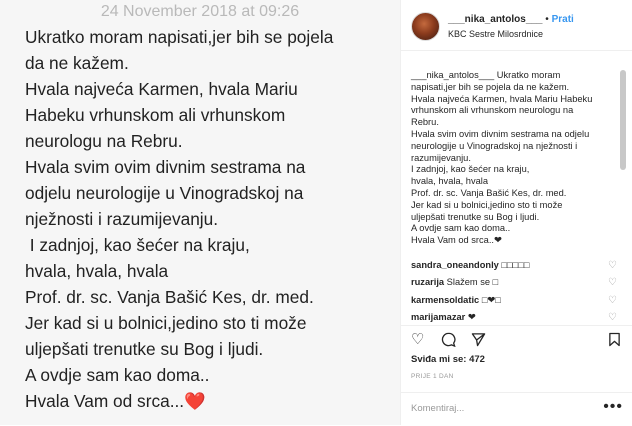 Image resolution: width=632 pixels, height=426 pixels. I want to click on scrollbar, so click(623, 120).